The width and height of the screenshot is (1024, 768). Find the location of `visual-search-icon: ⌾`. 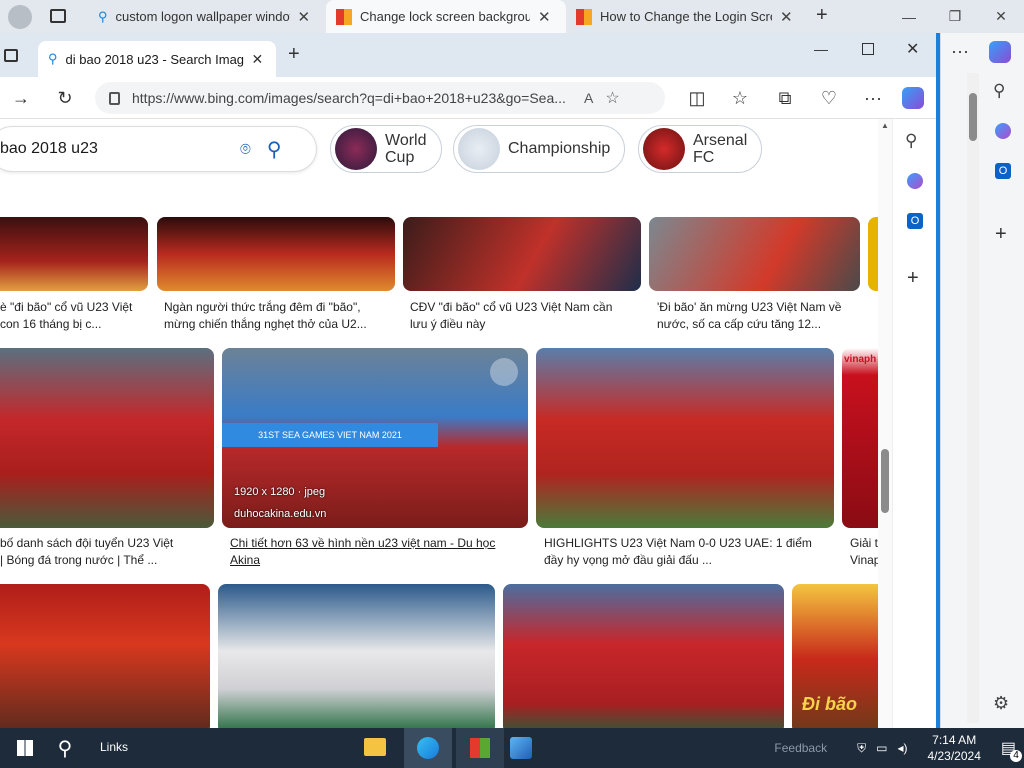

visual-search-icon: ⌾ is located at coordinates (245, 149).